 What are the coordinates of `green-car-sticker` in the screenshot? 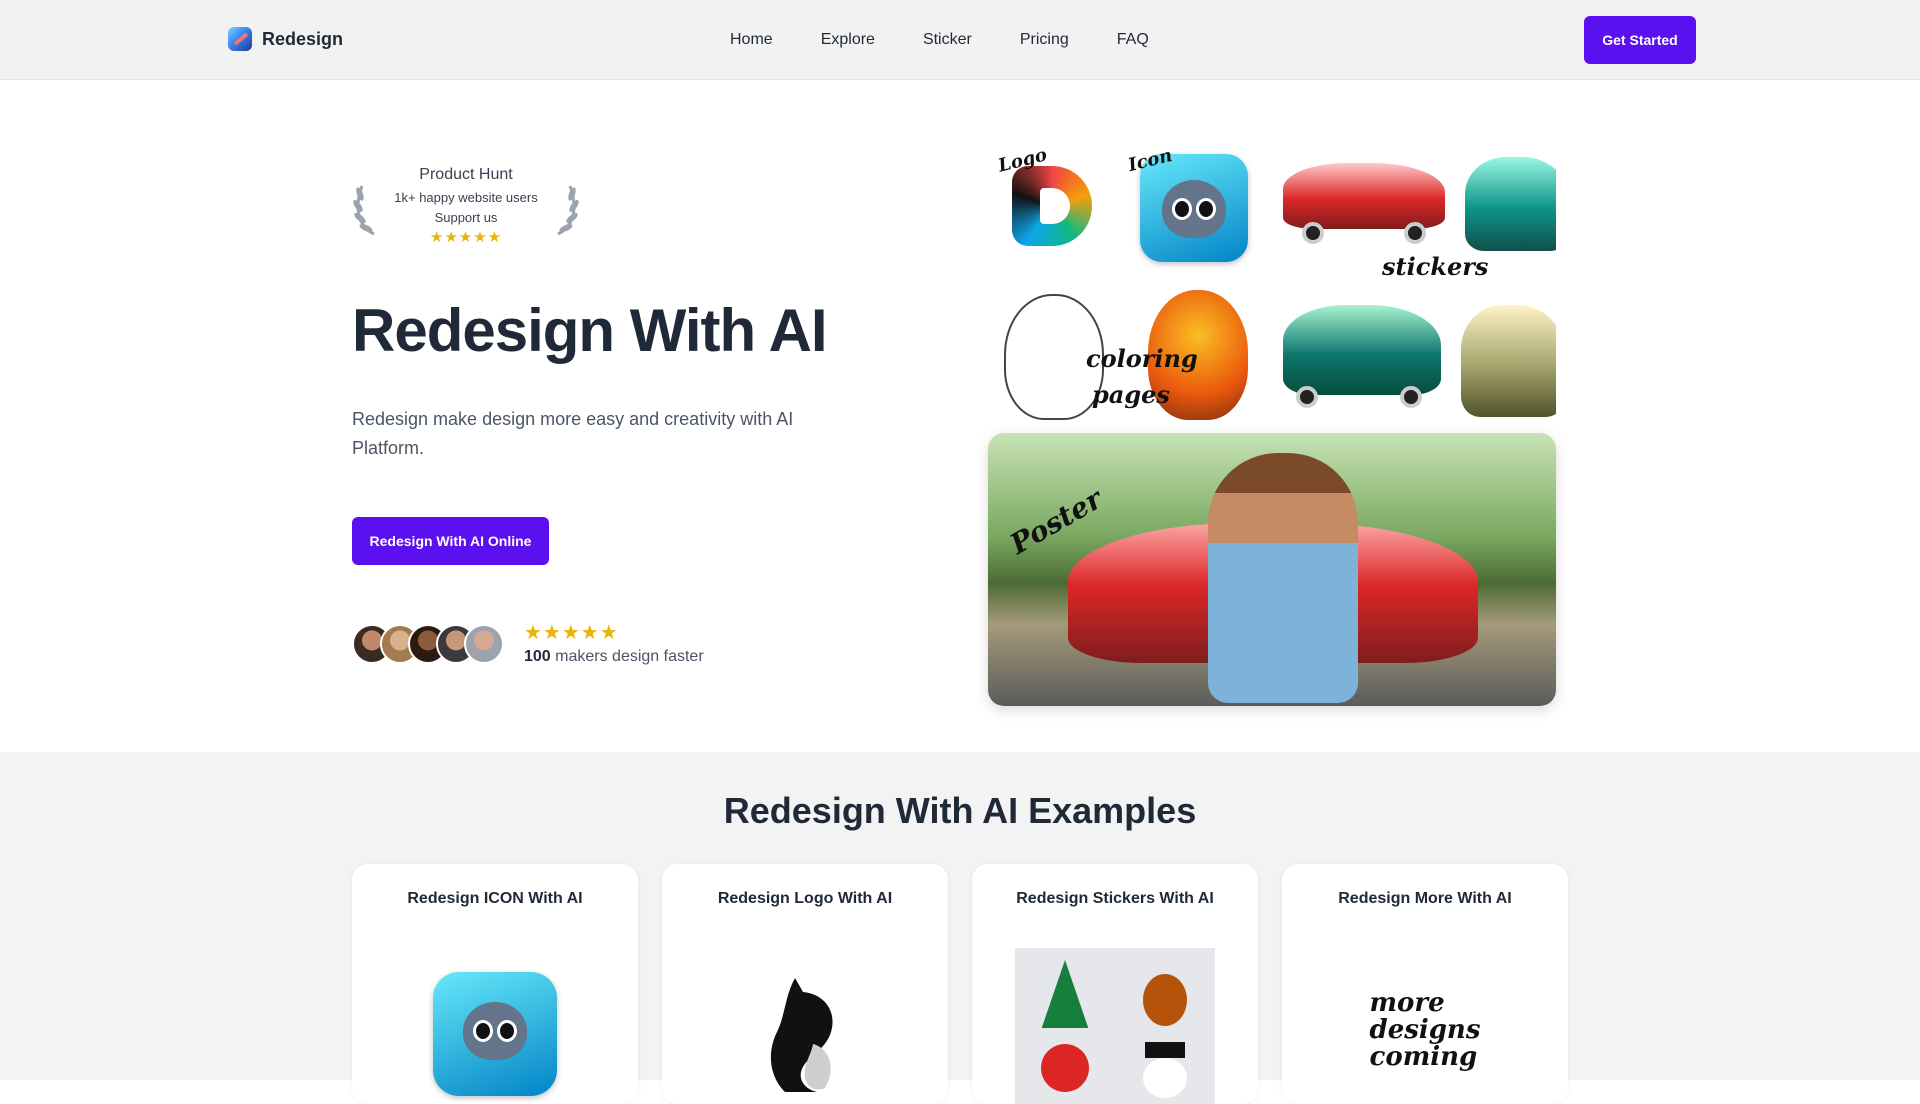 It's located at (1362, 350).